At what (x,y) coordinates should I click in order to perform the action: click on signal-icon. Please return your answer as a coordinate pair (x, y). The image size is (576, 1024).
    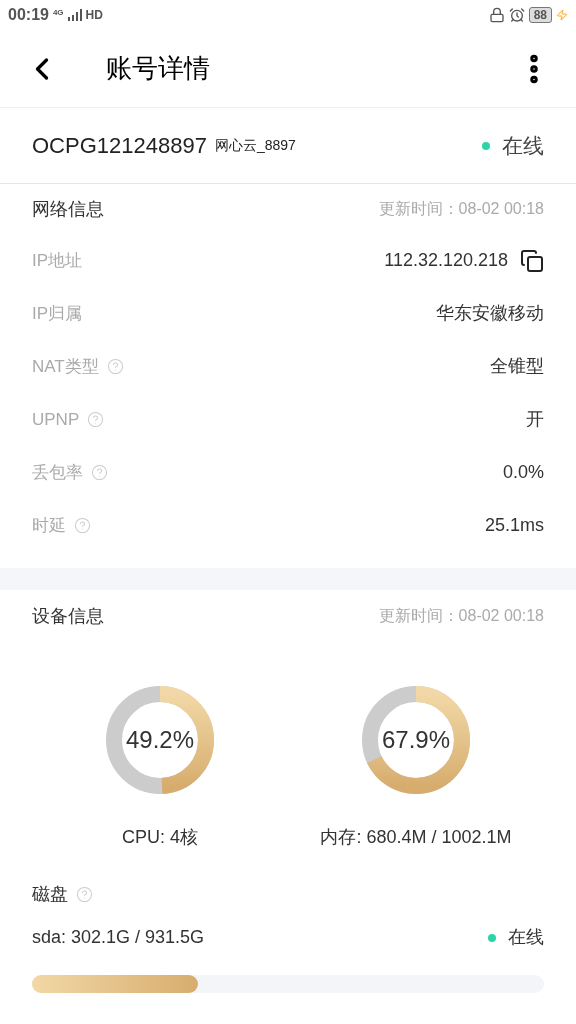
    Looking at the image, I should click on (74, 15).